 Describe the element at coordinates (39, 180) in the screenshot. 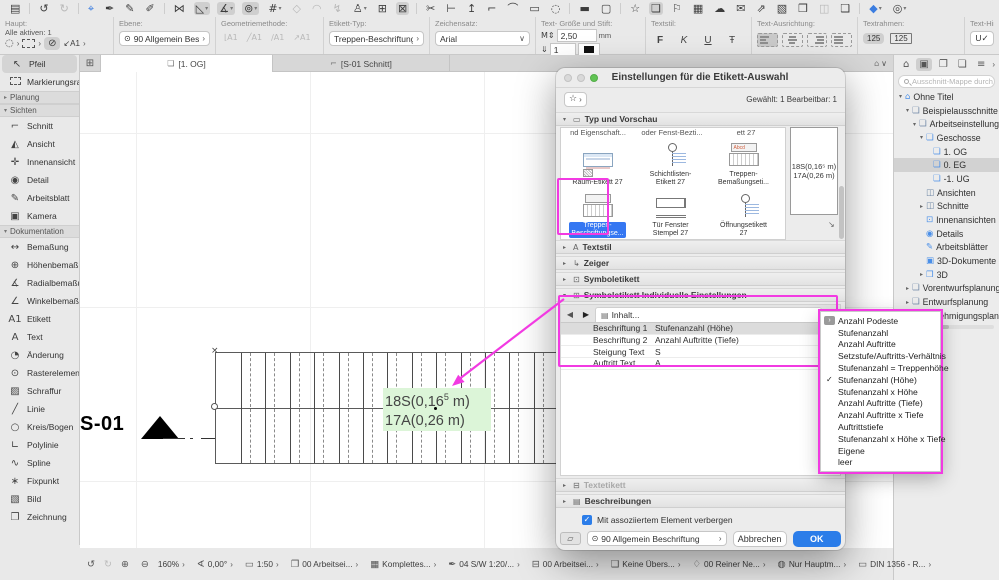

I see `tool-detail: ◉ Detail` at that location.